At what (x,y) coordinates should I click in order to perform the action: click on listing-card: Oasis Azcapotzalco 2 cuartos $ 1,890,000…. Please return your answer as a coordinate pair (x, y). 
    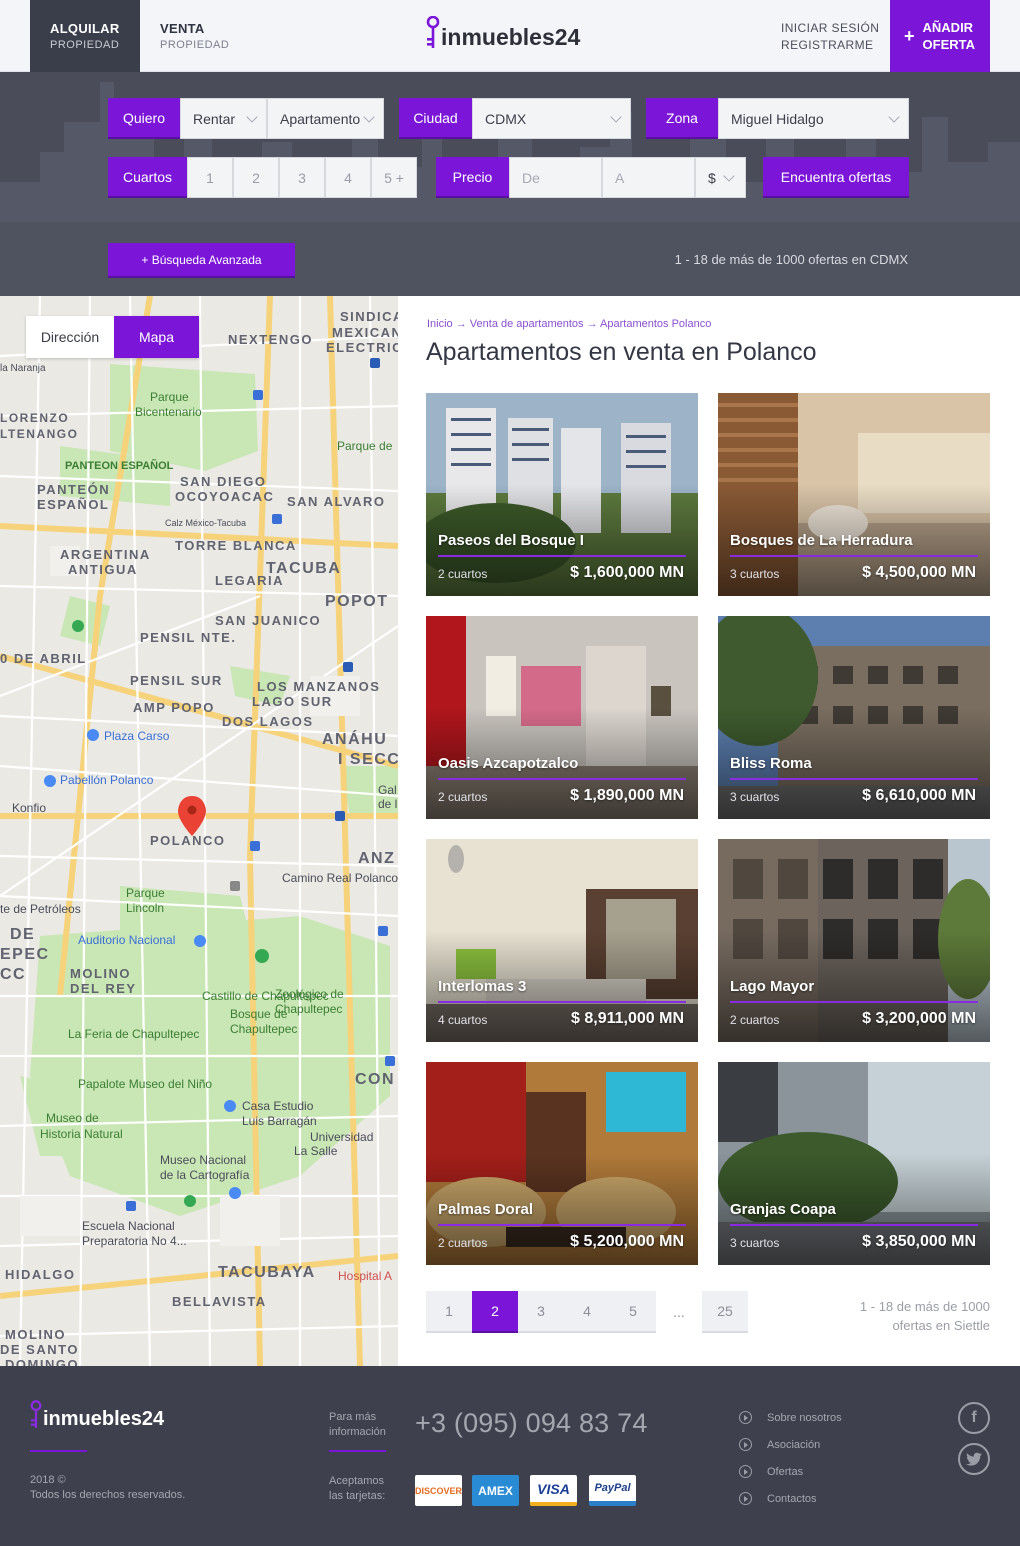
    Looking at the image, I should click on (562, 717).